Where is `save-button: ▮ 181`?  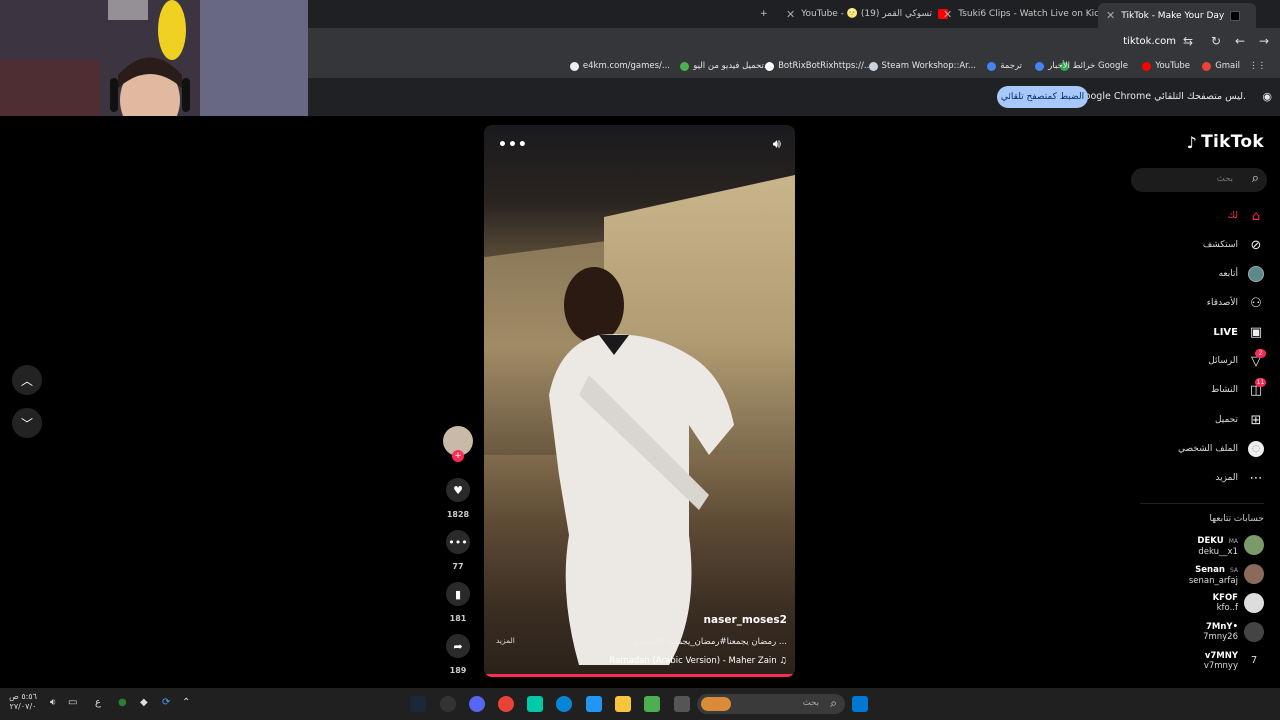 save-button: ▮ 181 is located at coordinates (458, 602).